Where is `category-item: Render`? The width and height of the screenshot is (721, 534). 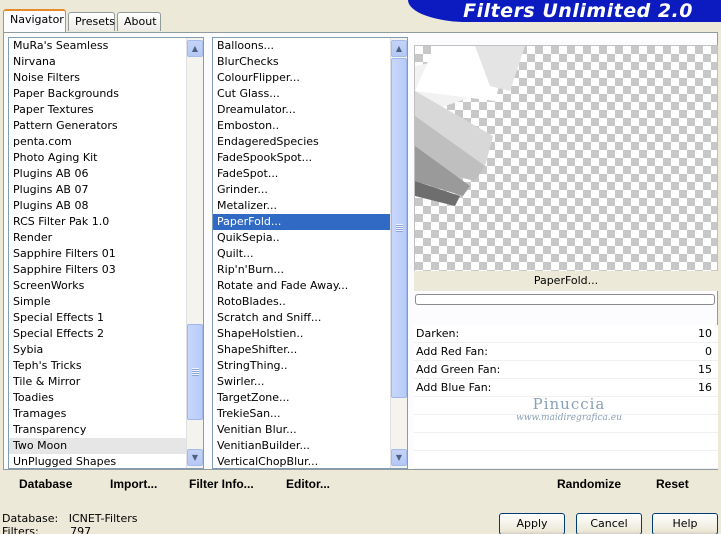 category-item: Render is located at coordinates (106, 238).